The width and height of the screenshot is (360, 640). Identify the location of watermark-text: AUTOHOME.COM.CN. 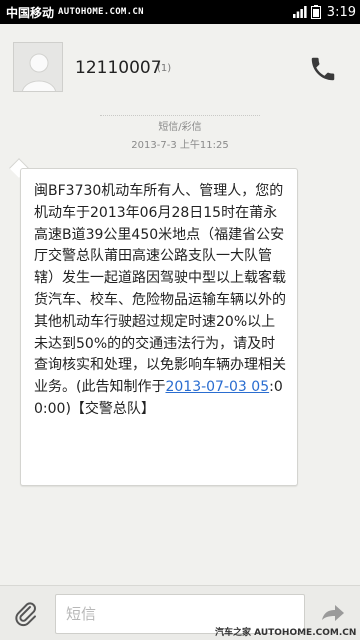
(101, 12).